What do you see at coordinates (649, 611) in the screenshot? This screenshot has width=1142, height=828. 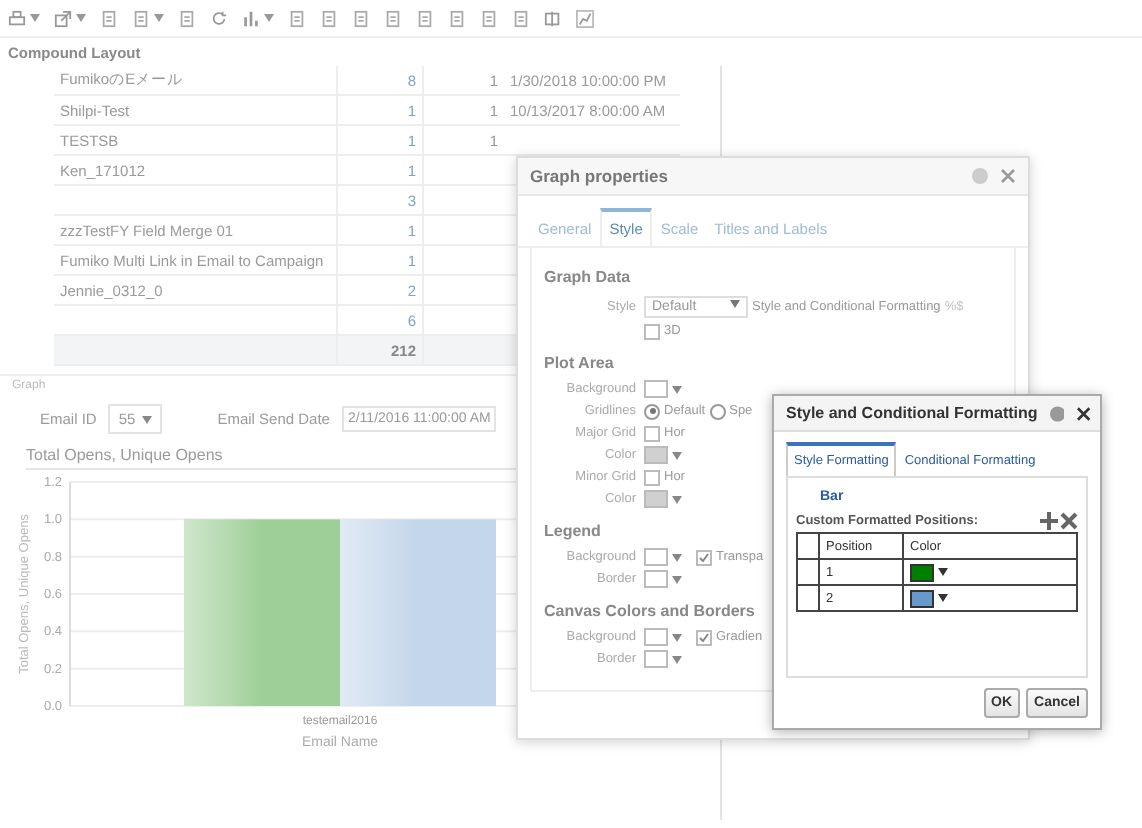 I see `section-title: Canvas Colors and Borders` at bounding box center [649, 611].